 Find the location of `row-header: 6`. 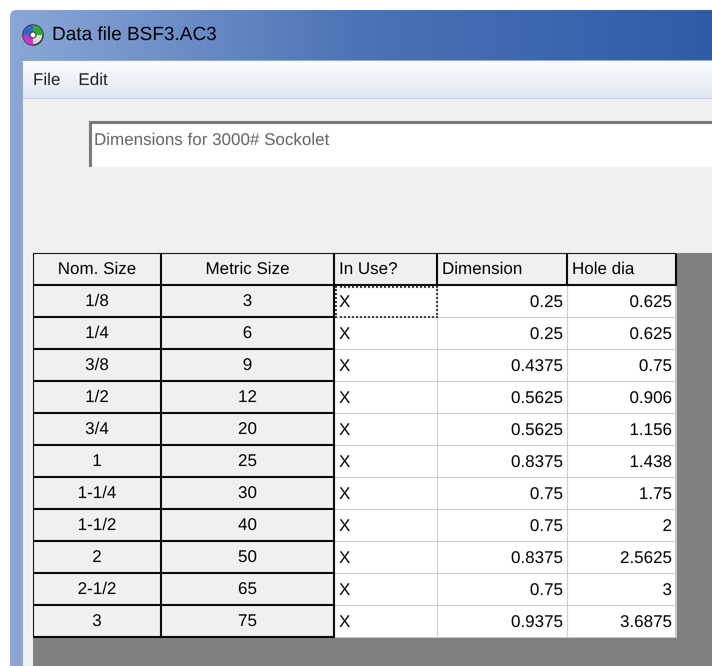

row-header: 6 is located at coordinates (248, 334).